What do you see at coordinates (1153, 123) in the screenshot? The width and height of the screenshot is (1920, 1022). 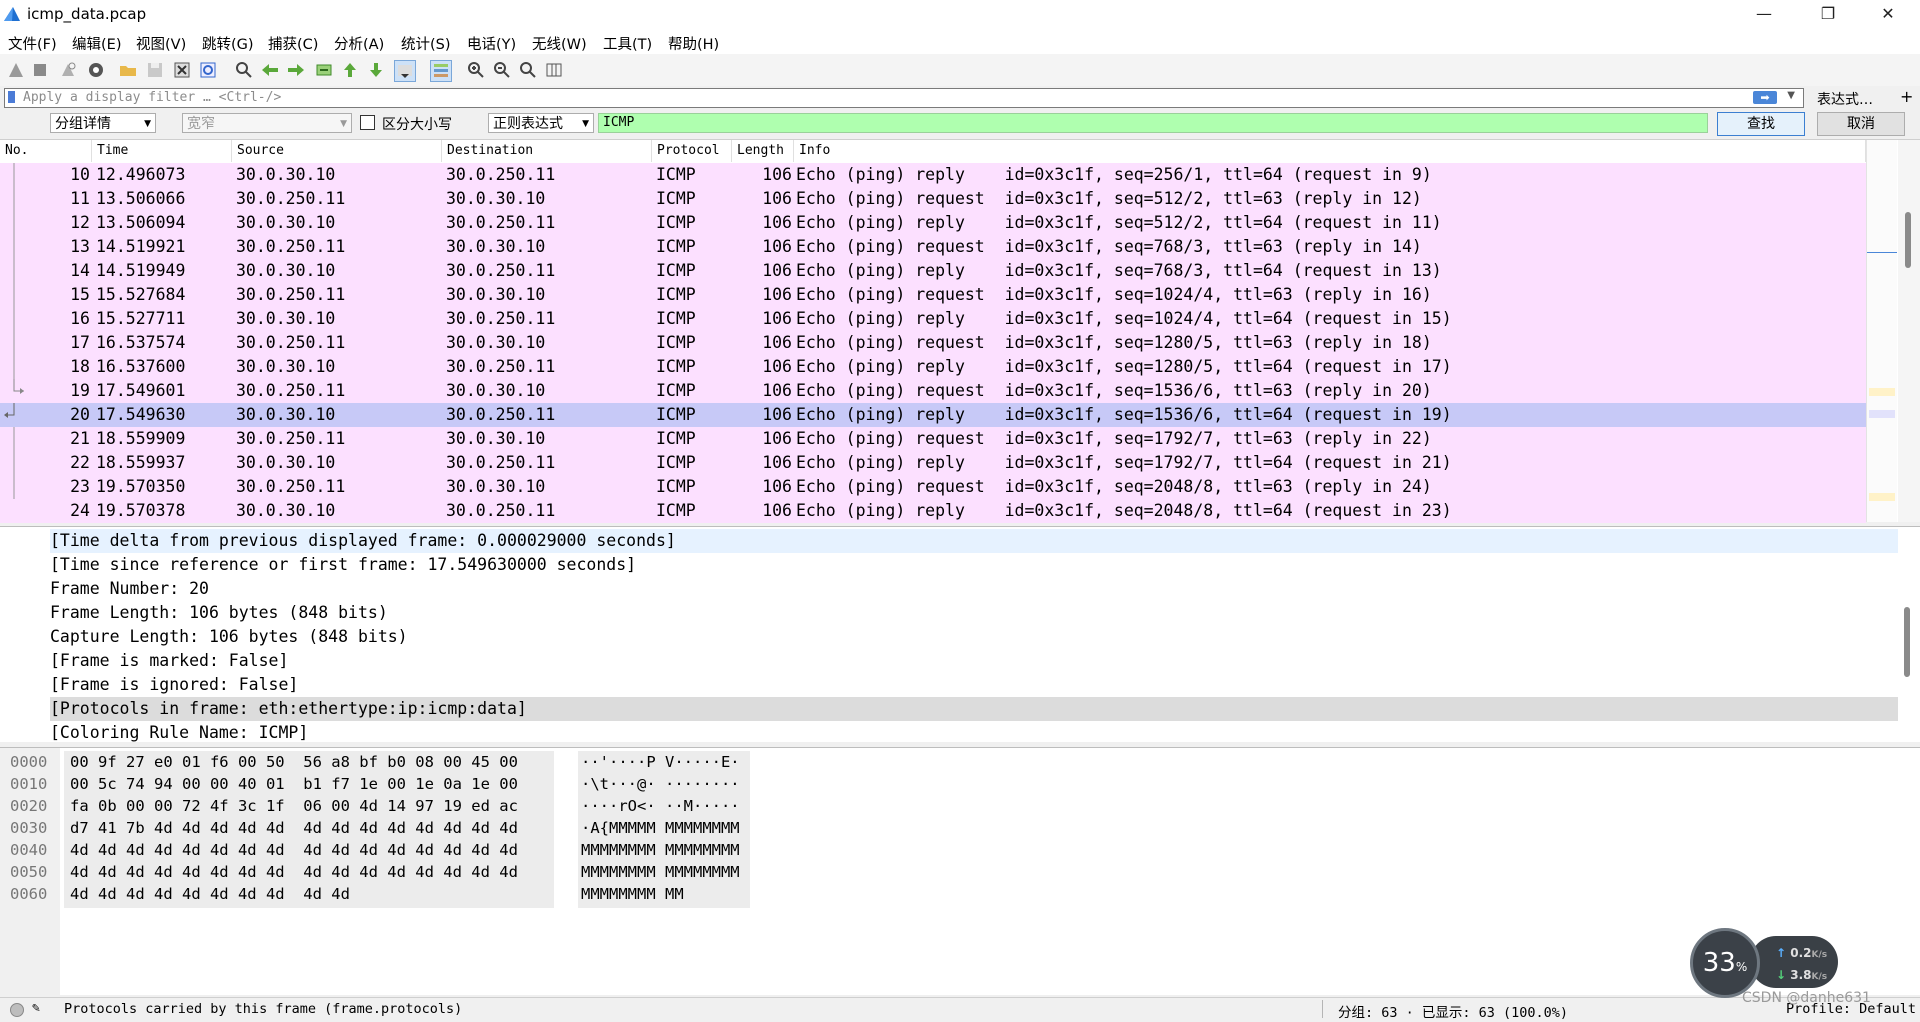 I see `find-input: ICMP` at bounding box center [1153, 123].